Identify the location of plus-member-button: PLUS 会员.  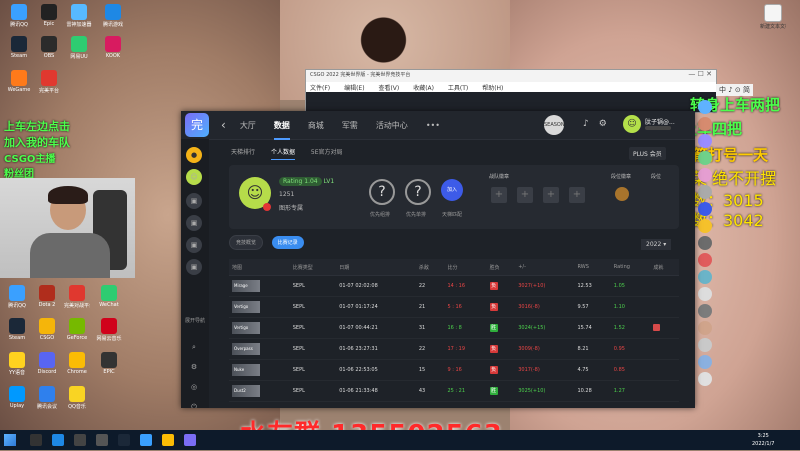
(647, 153).